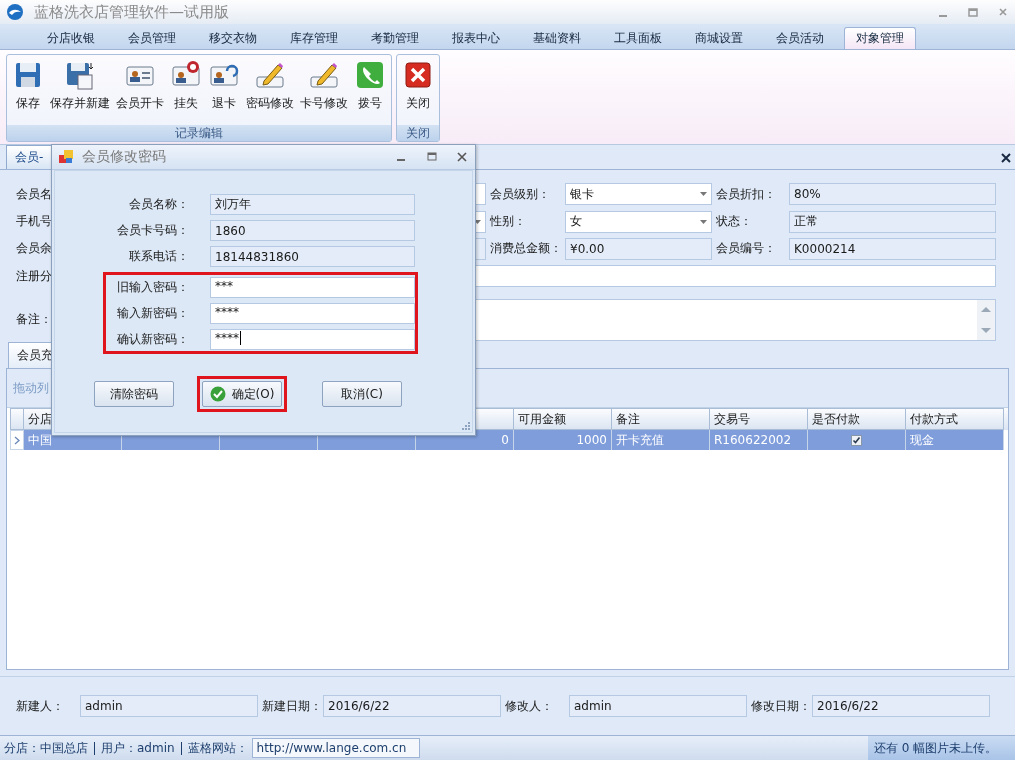 The image size is (1015, 760). What do you see at coordinates (124, 157) in the screenshot?
I see `dialog-title: 会员修改密码` at bounding box center [124, 157].